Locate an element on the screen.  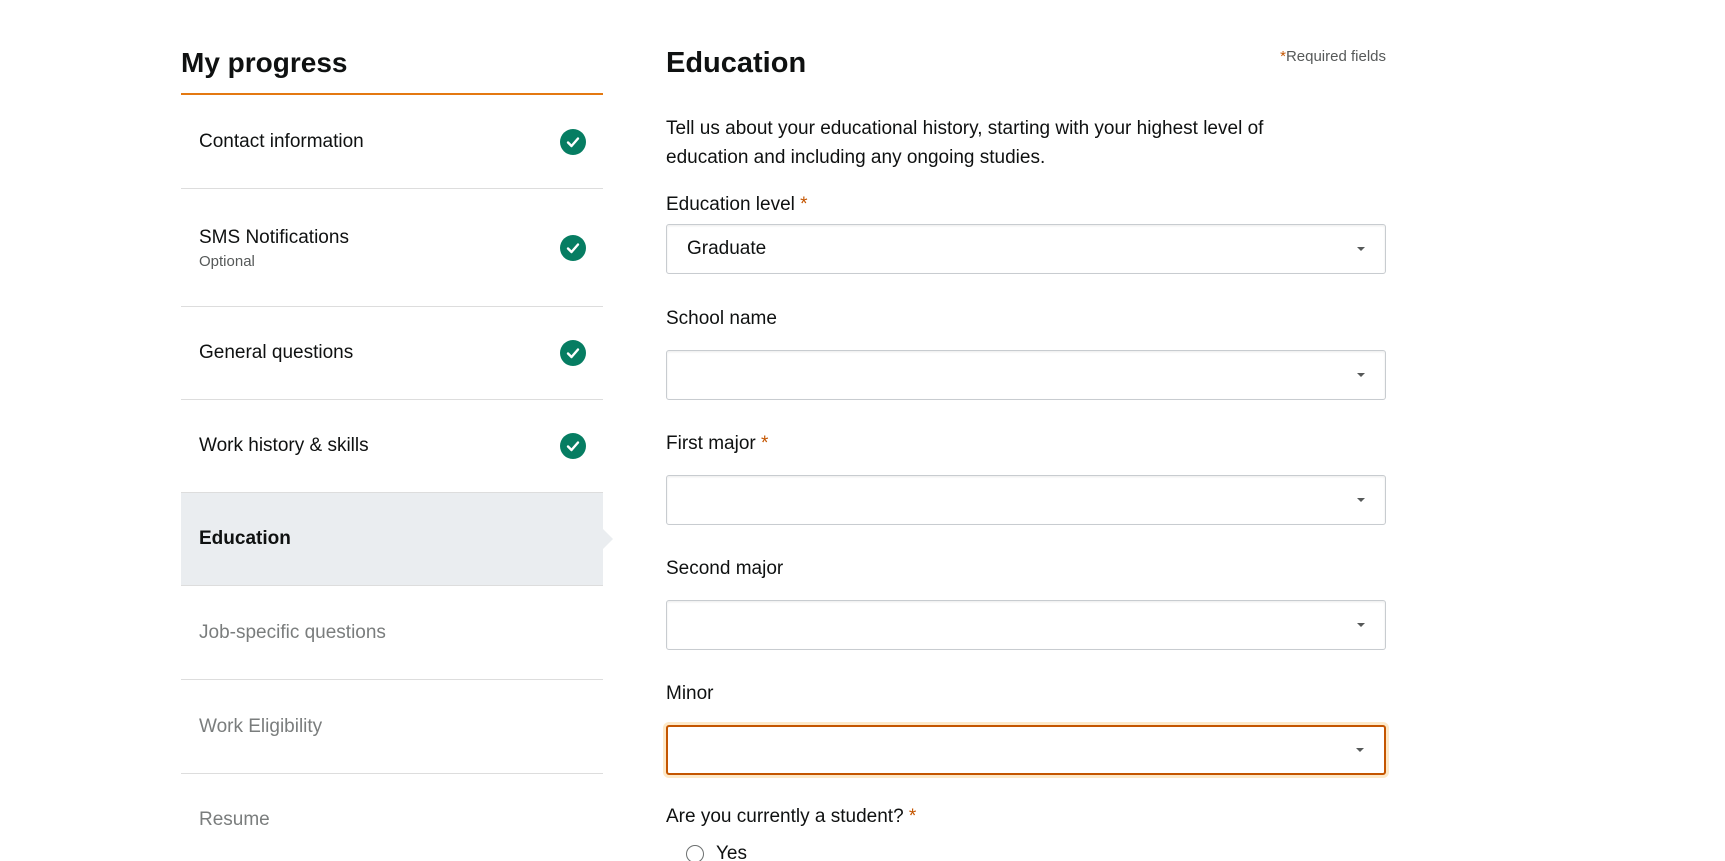
education-level-group: Education level * Graduate is located at coordinates (1026, 233).